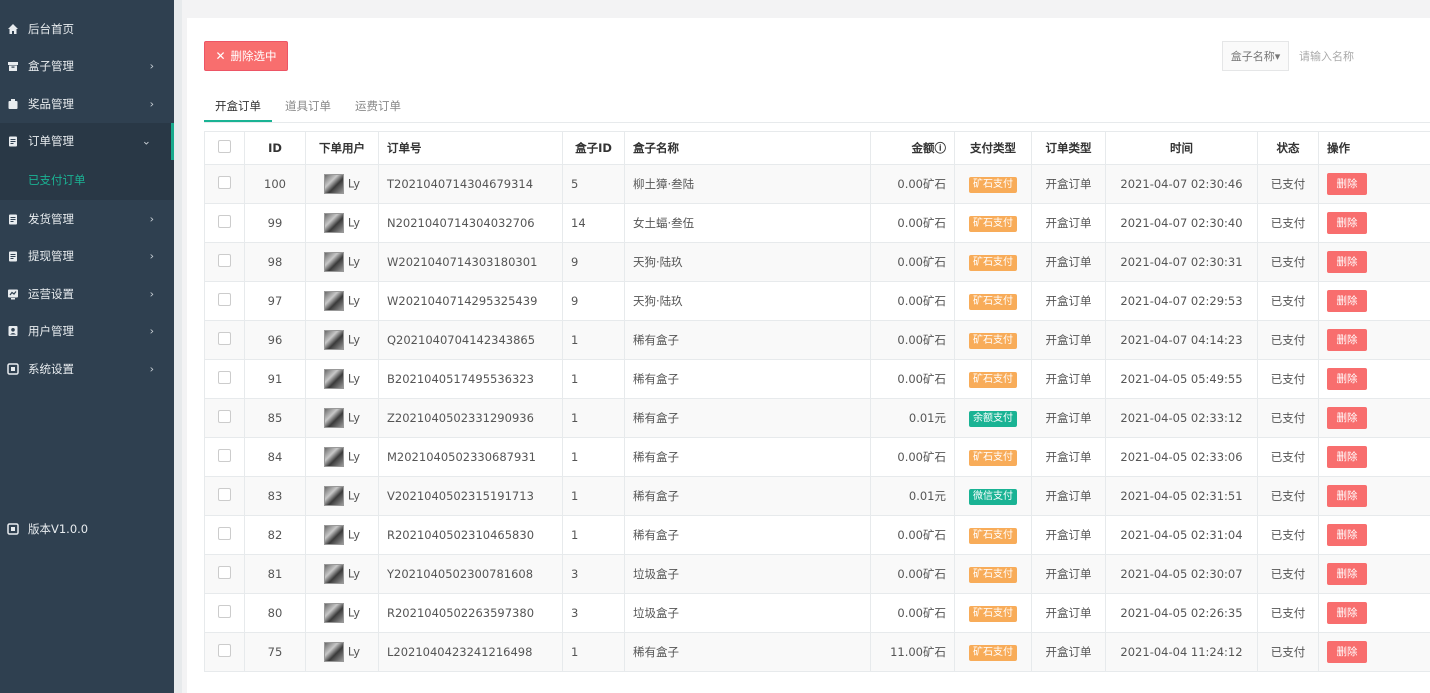 The image size is (1430, 693). Describe the element at coordinates (178, 346) in the screenshot. I see `divider` at that location.